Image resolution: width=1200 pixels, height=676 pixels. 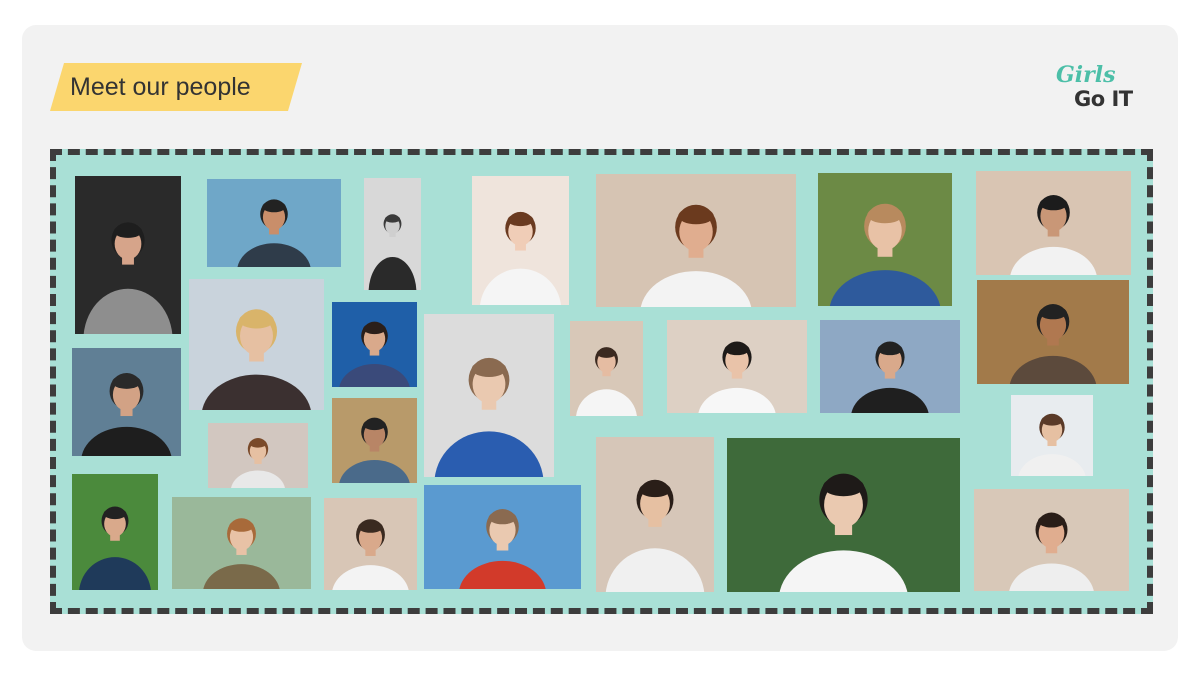 I want to click on page-title-banner: Meet our people, so click(x=176, y=87).